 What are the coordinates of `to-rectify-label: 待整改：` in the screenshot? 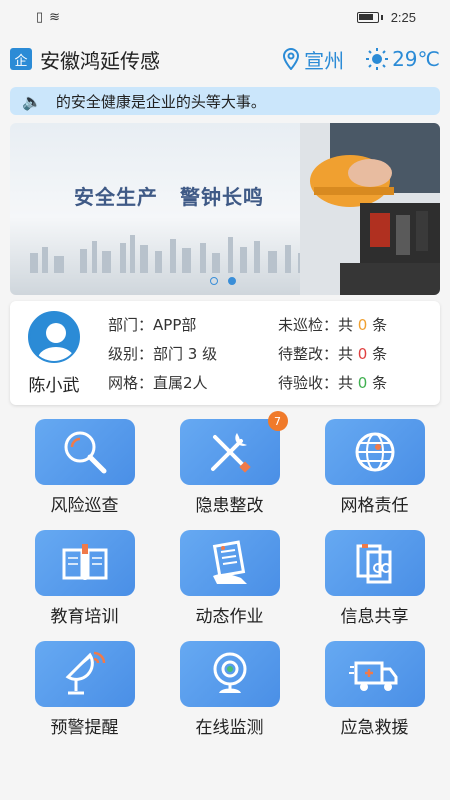 It's located at (308, 354).